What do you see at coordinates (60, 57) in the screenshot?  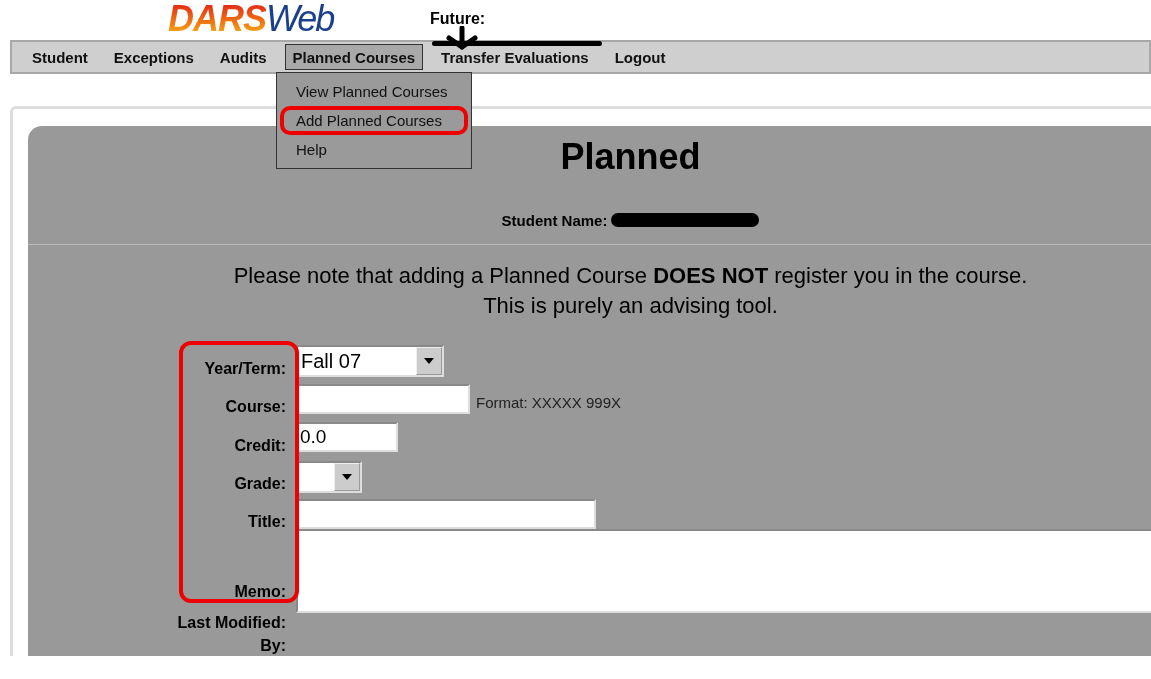 I see `nav-tab: Student` at bounding box center [60, 57].